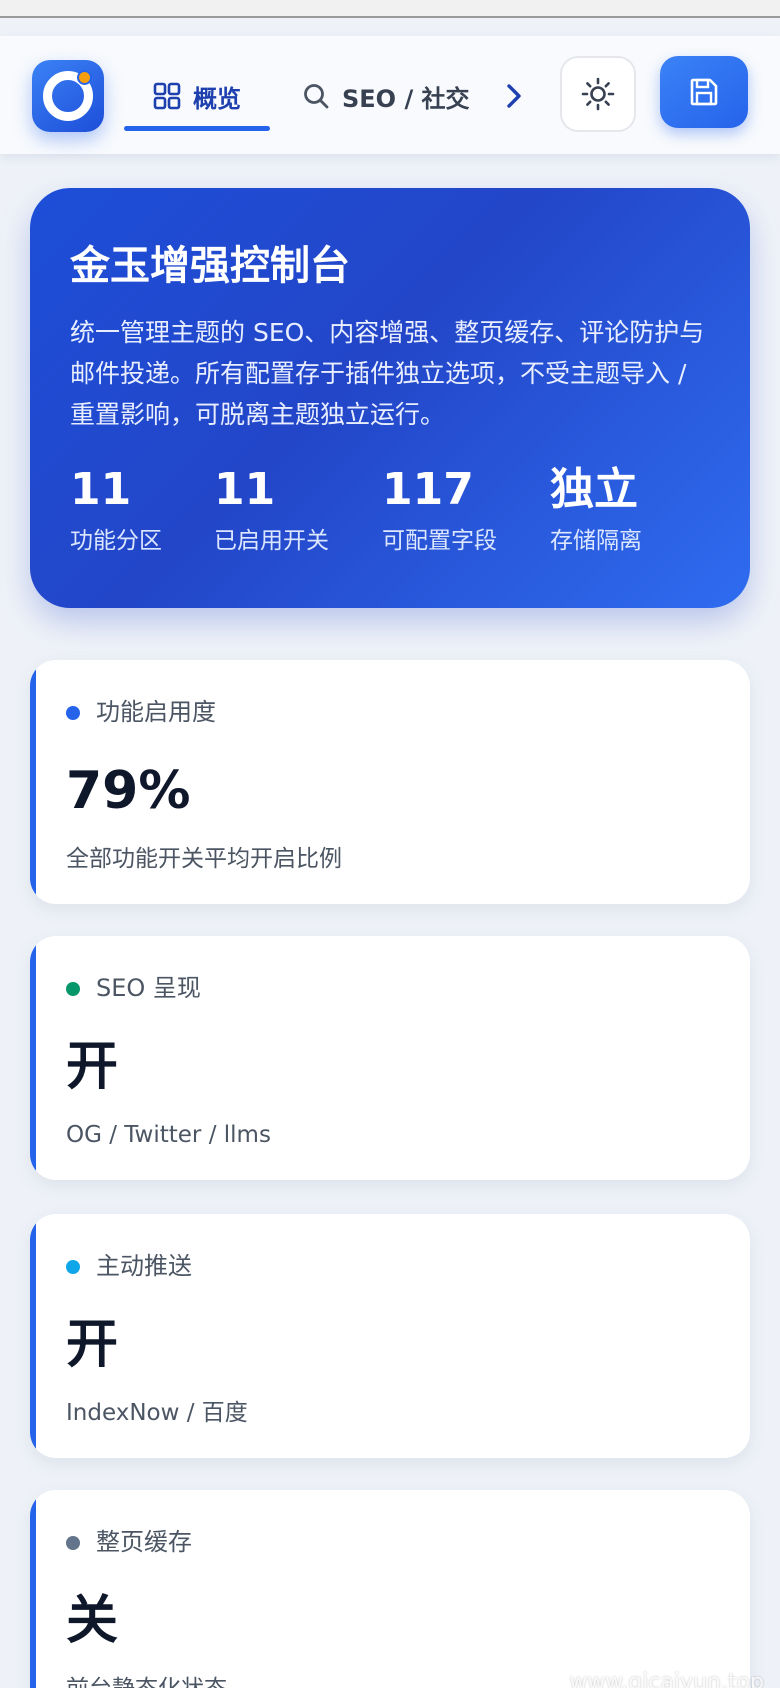 The height and width of the screenshot is (1688, 780). What do you see at coordinates (428, 489) in the screenshot?
I see `stat-value: 117` at bounding box center [428, 489].